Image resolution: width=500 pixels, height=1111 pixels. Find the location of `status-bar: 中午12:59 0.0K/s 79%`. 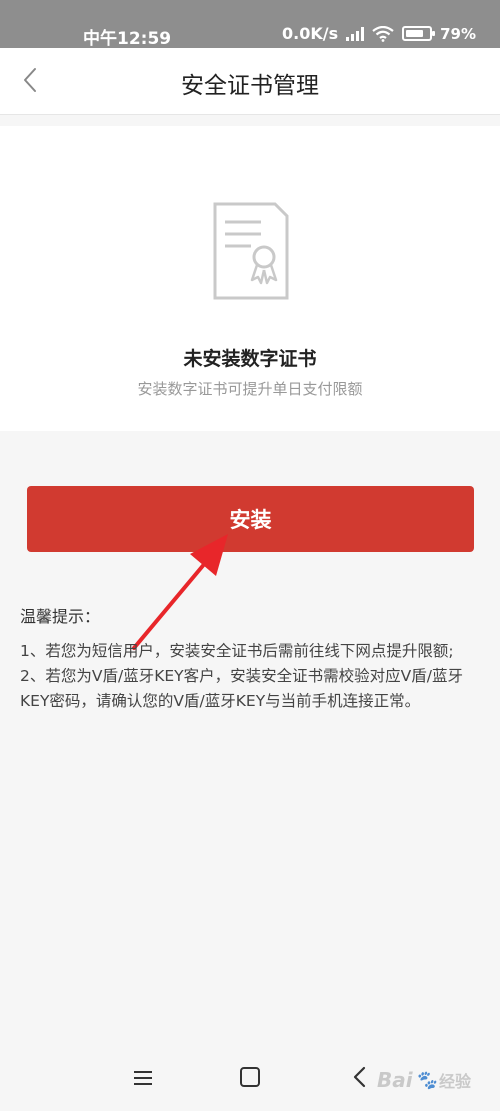

status-bar: 中午12:59 0.0K/s 79% is located at coordinates (250, 24).